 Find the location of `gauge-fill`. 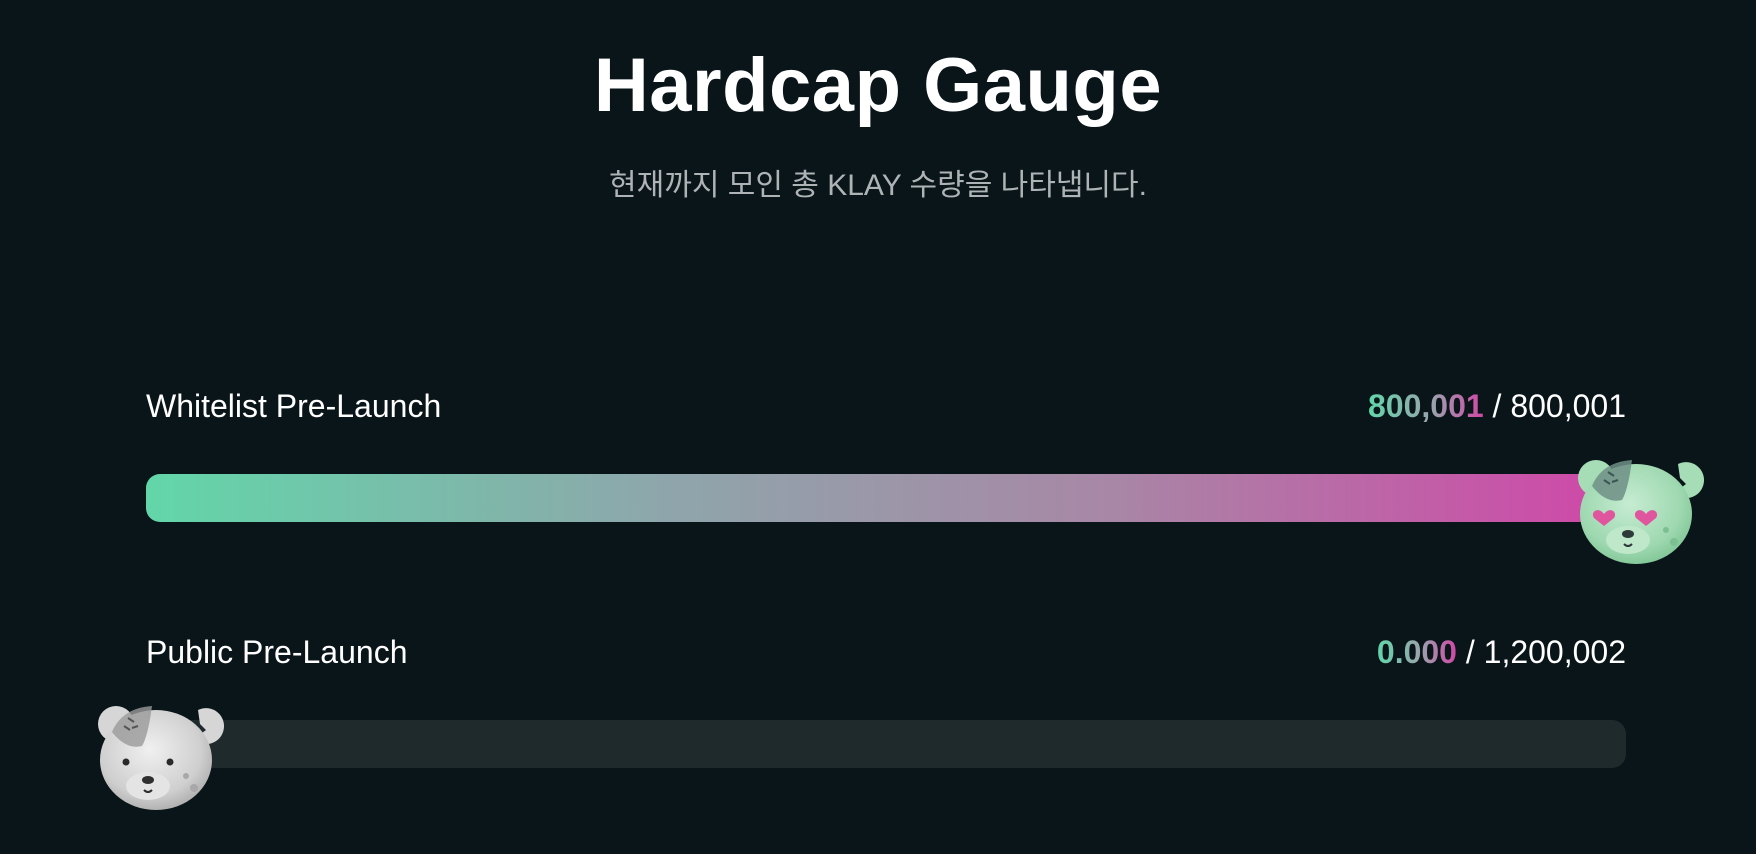

gauge-fill is located at coordinates (886, 498).